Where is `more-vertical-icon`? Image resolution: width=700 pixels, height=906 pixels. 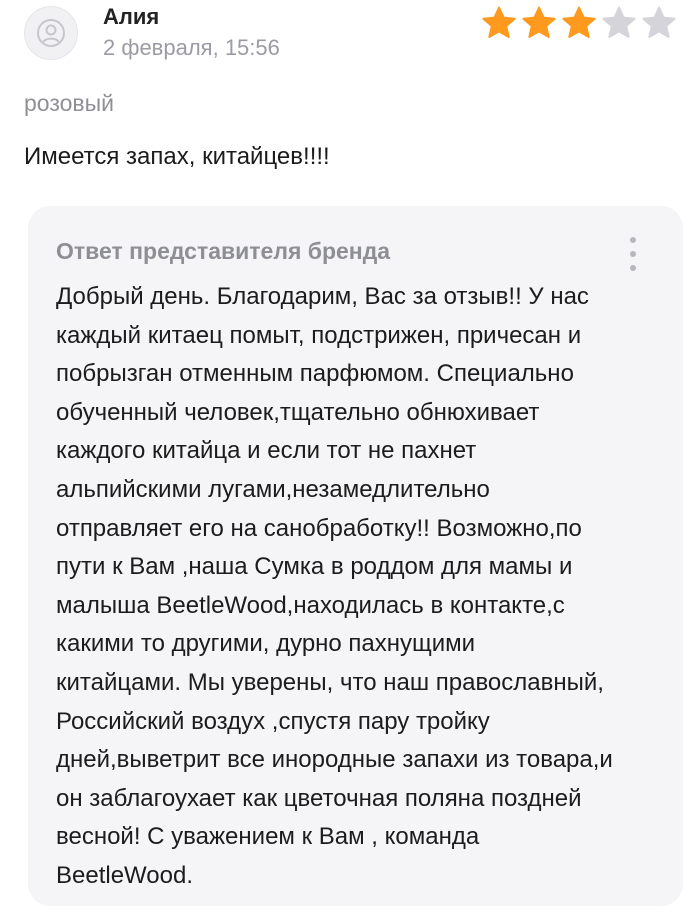
more-vertical-icon is located at coordinates (633, 254).